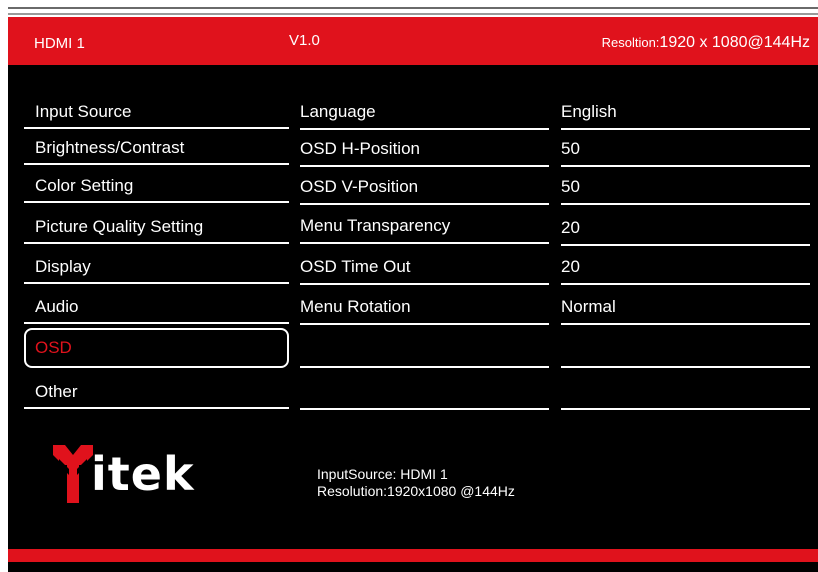 Image resolution: width=818 pixels, height=572 pixels. Describe the element at coordinates (685, 187) in the screenshot. I see `value-osd-v-position: 50` at that location.